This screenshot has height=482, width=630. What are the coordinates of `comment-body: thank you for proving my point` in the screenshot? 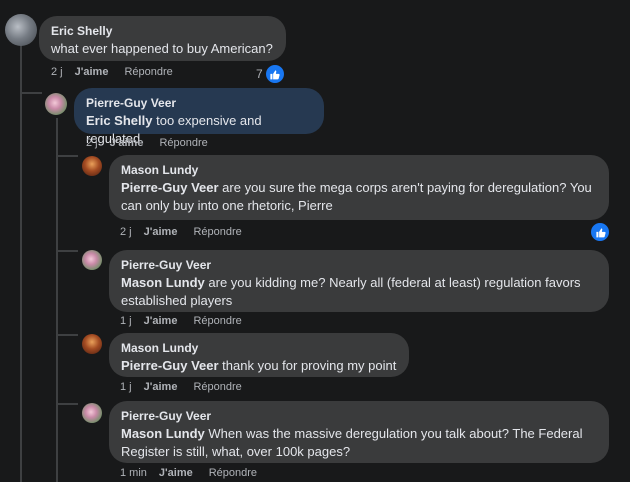 It's located at (307, 365).